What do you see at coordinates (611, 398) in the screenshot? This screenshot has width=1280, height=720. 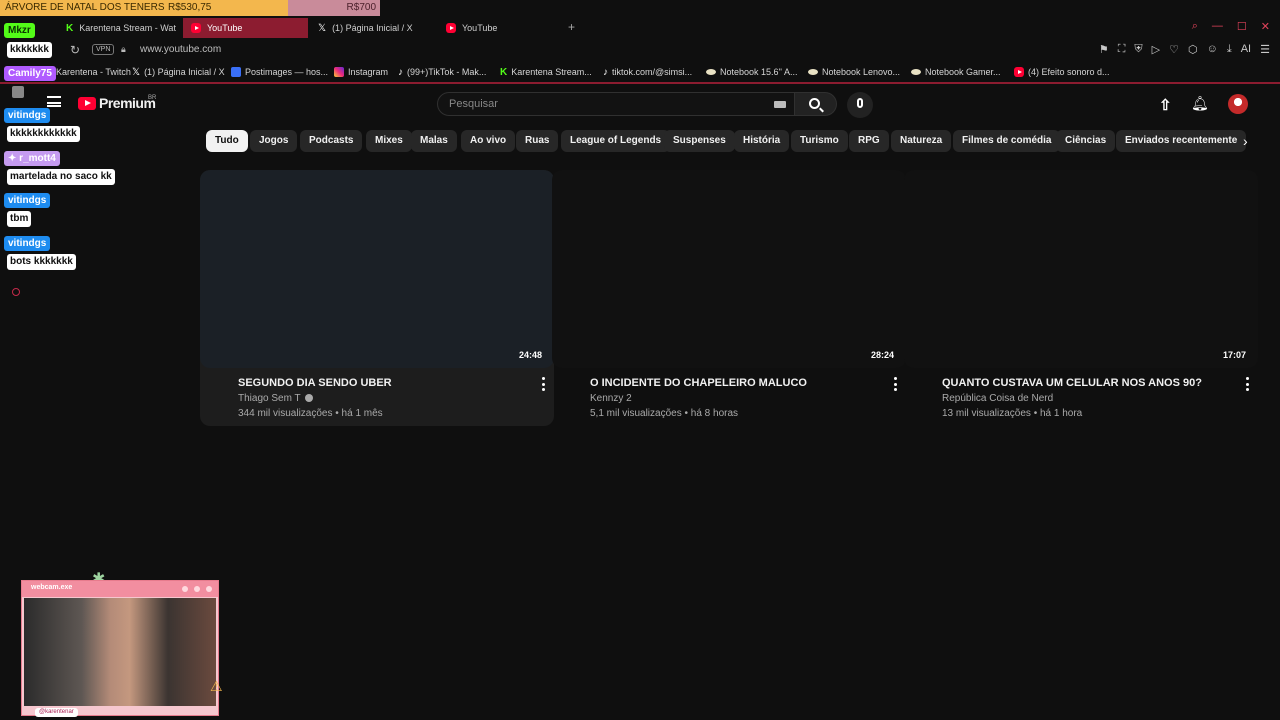 I see `video-channel: Kennzy 2` at bounding box center [611, 398].